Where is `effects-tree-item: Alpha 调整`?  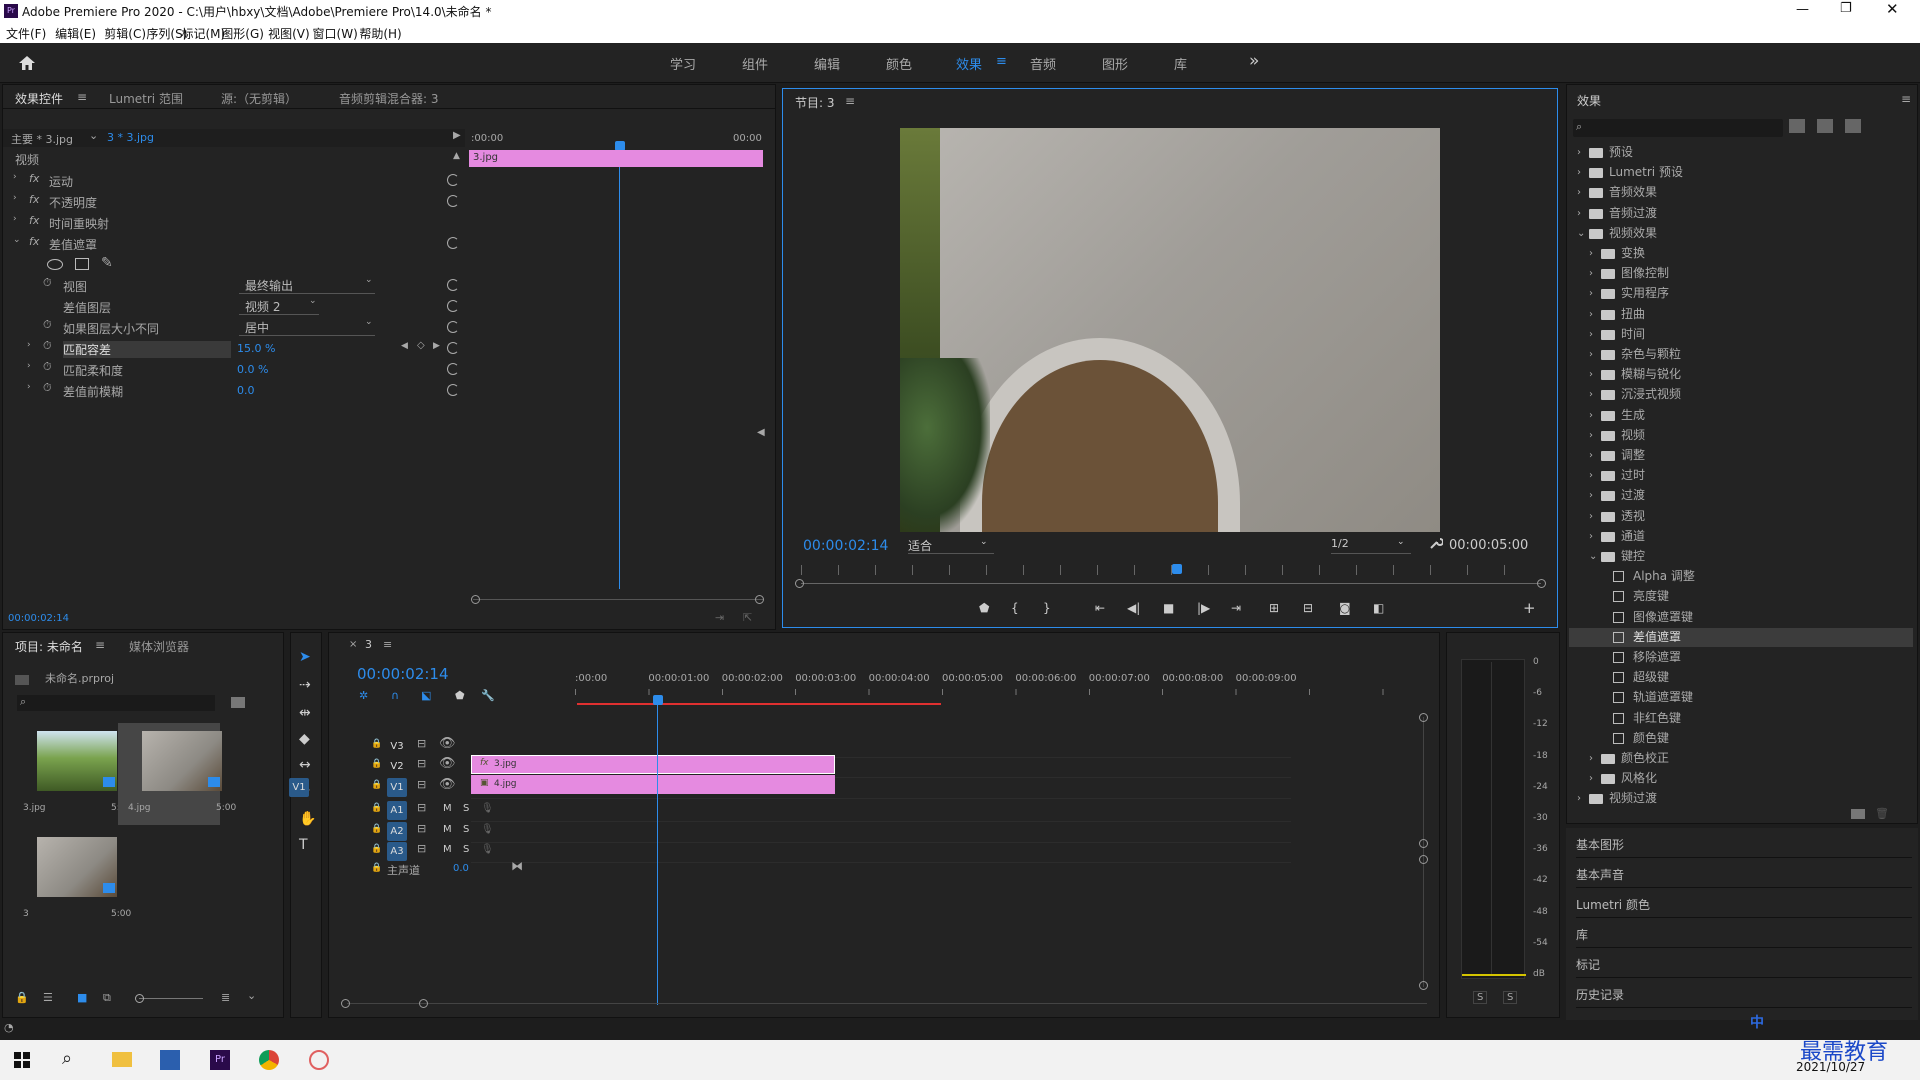 effects-tree-item: Alpha 调整 is located at coordinates (1741, 576).